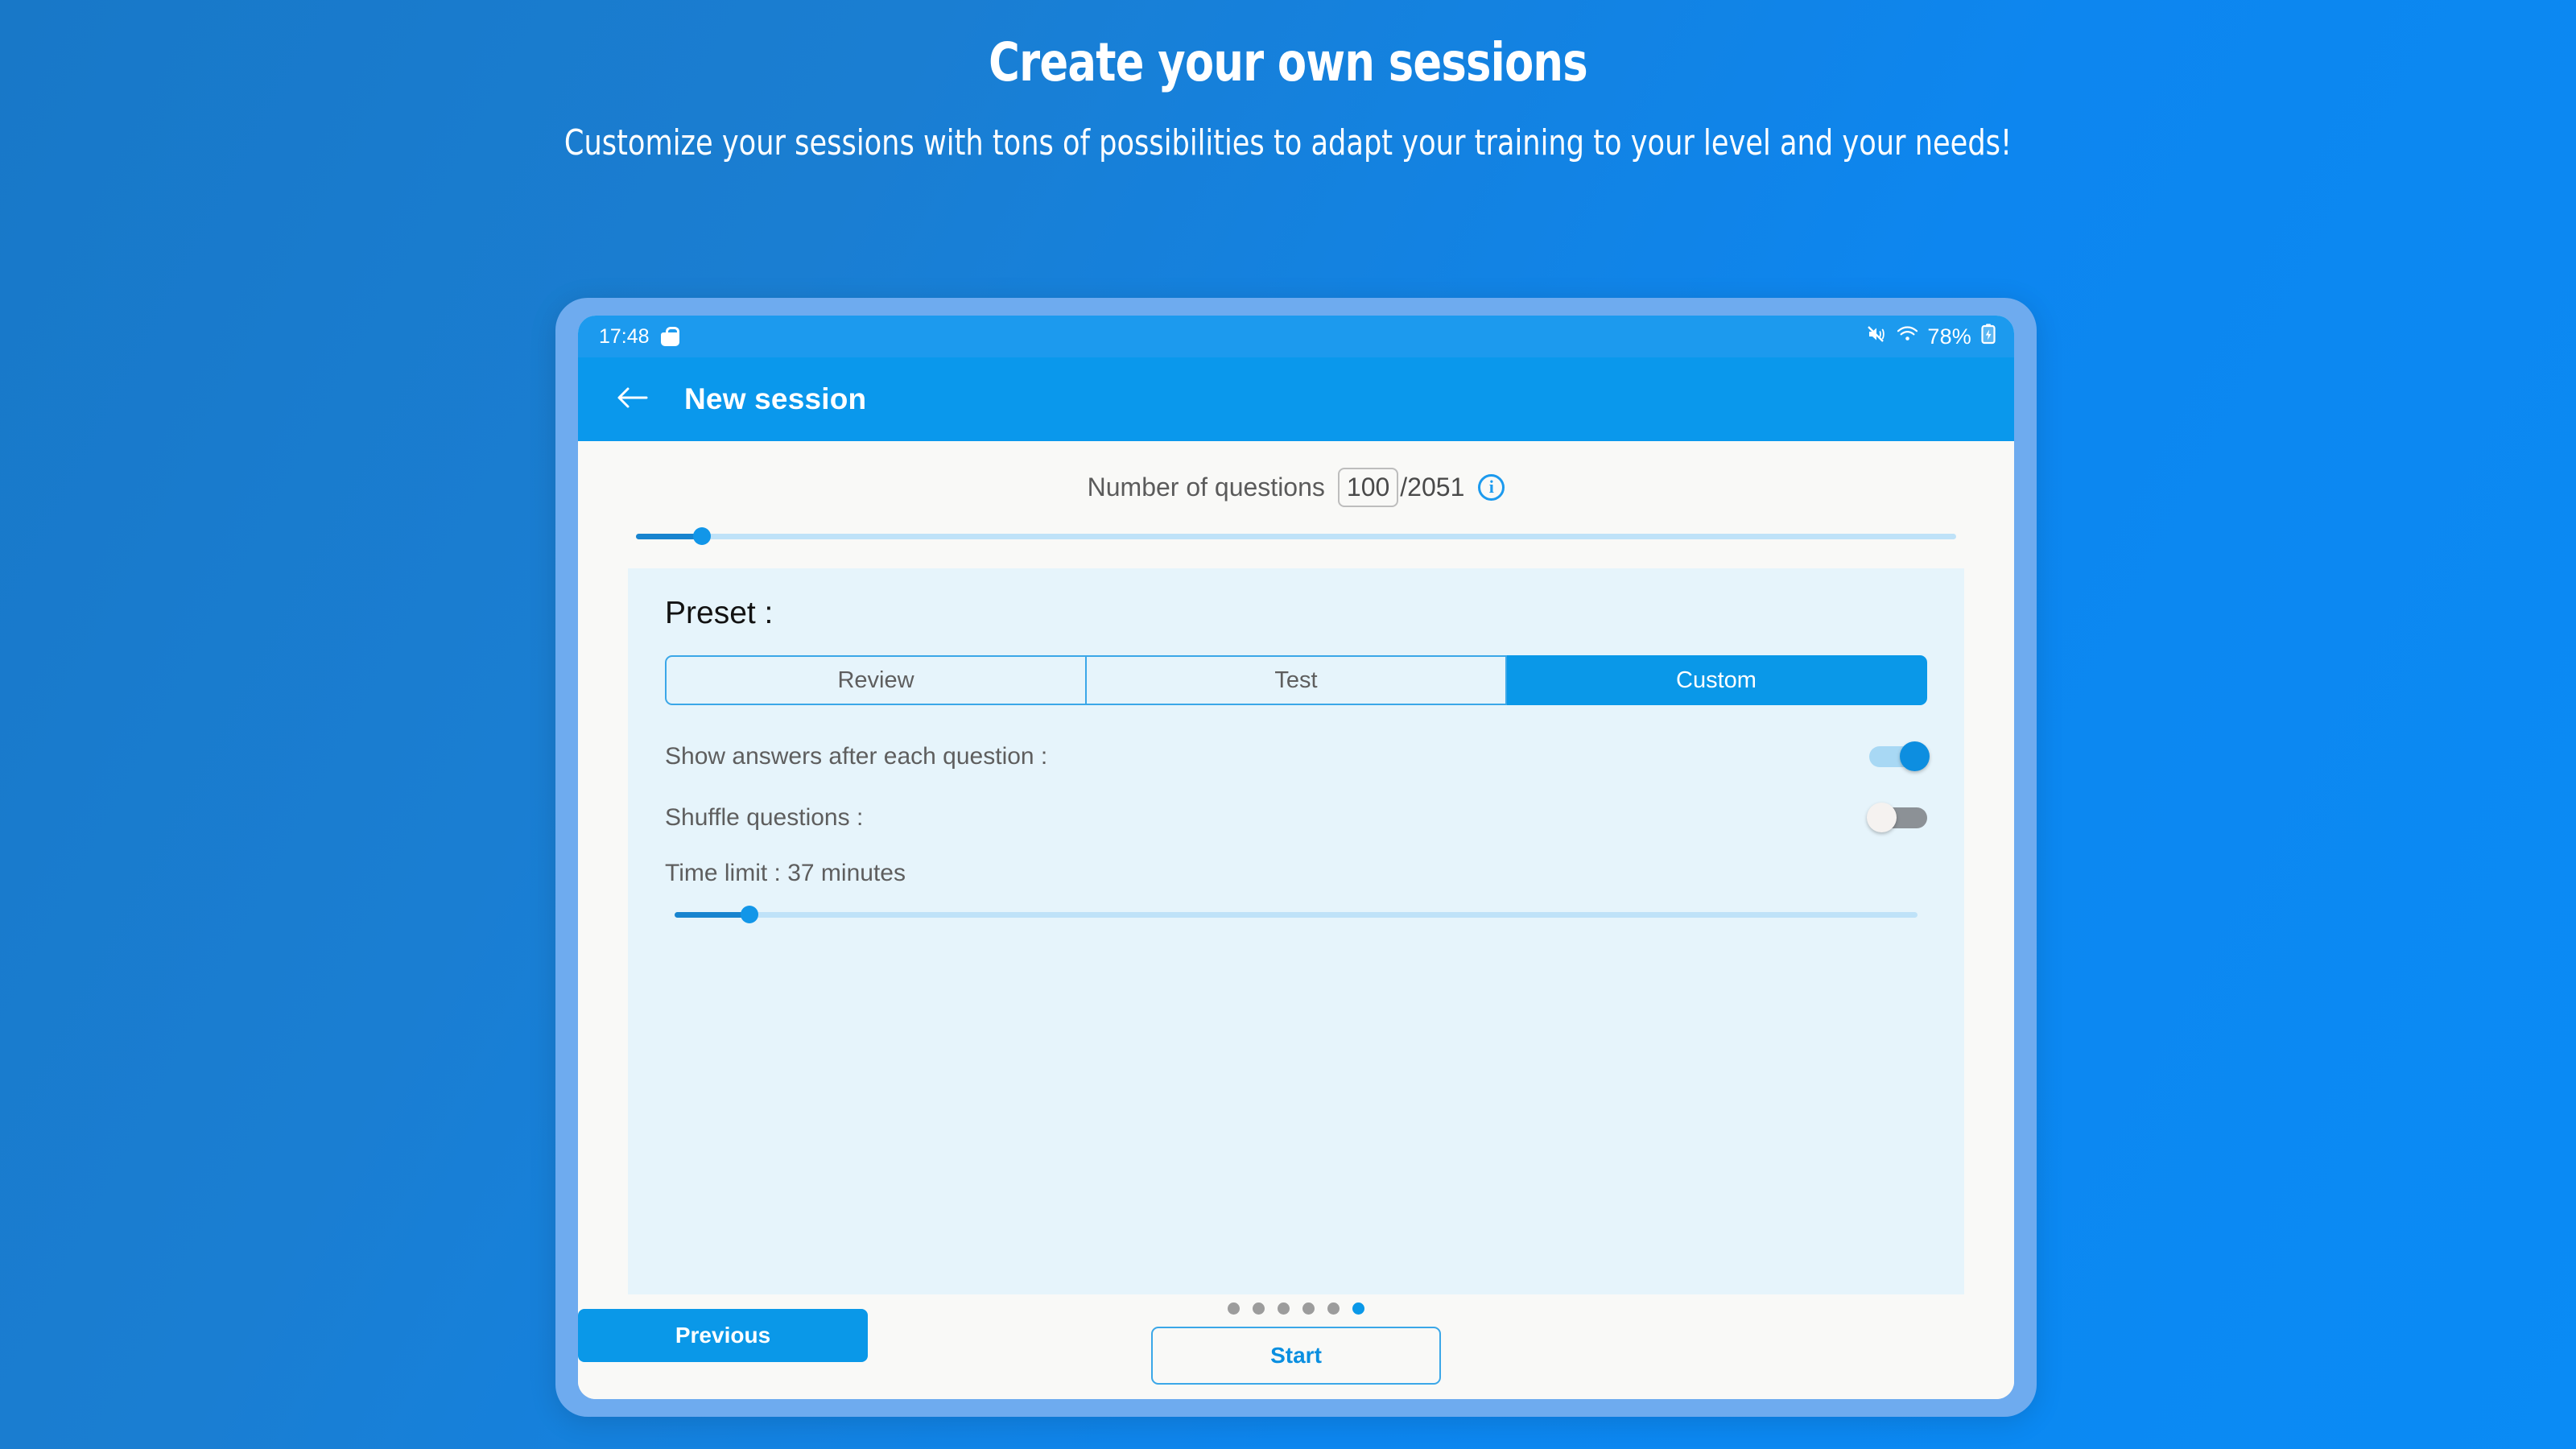  Describe the element at coordinates (1296, 817) in the screenshot. I see `option-row-shuffle: Shuffle questions :` at that location.